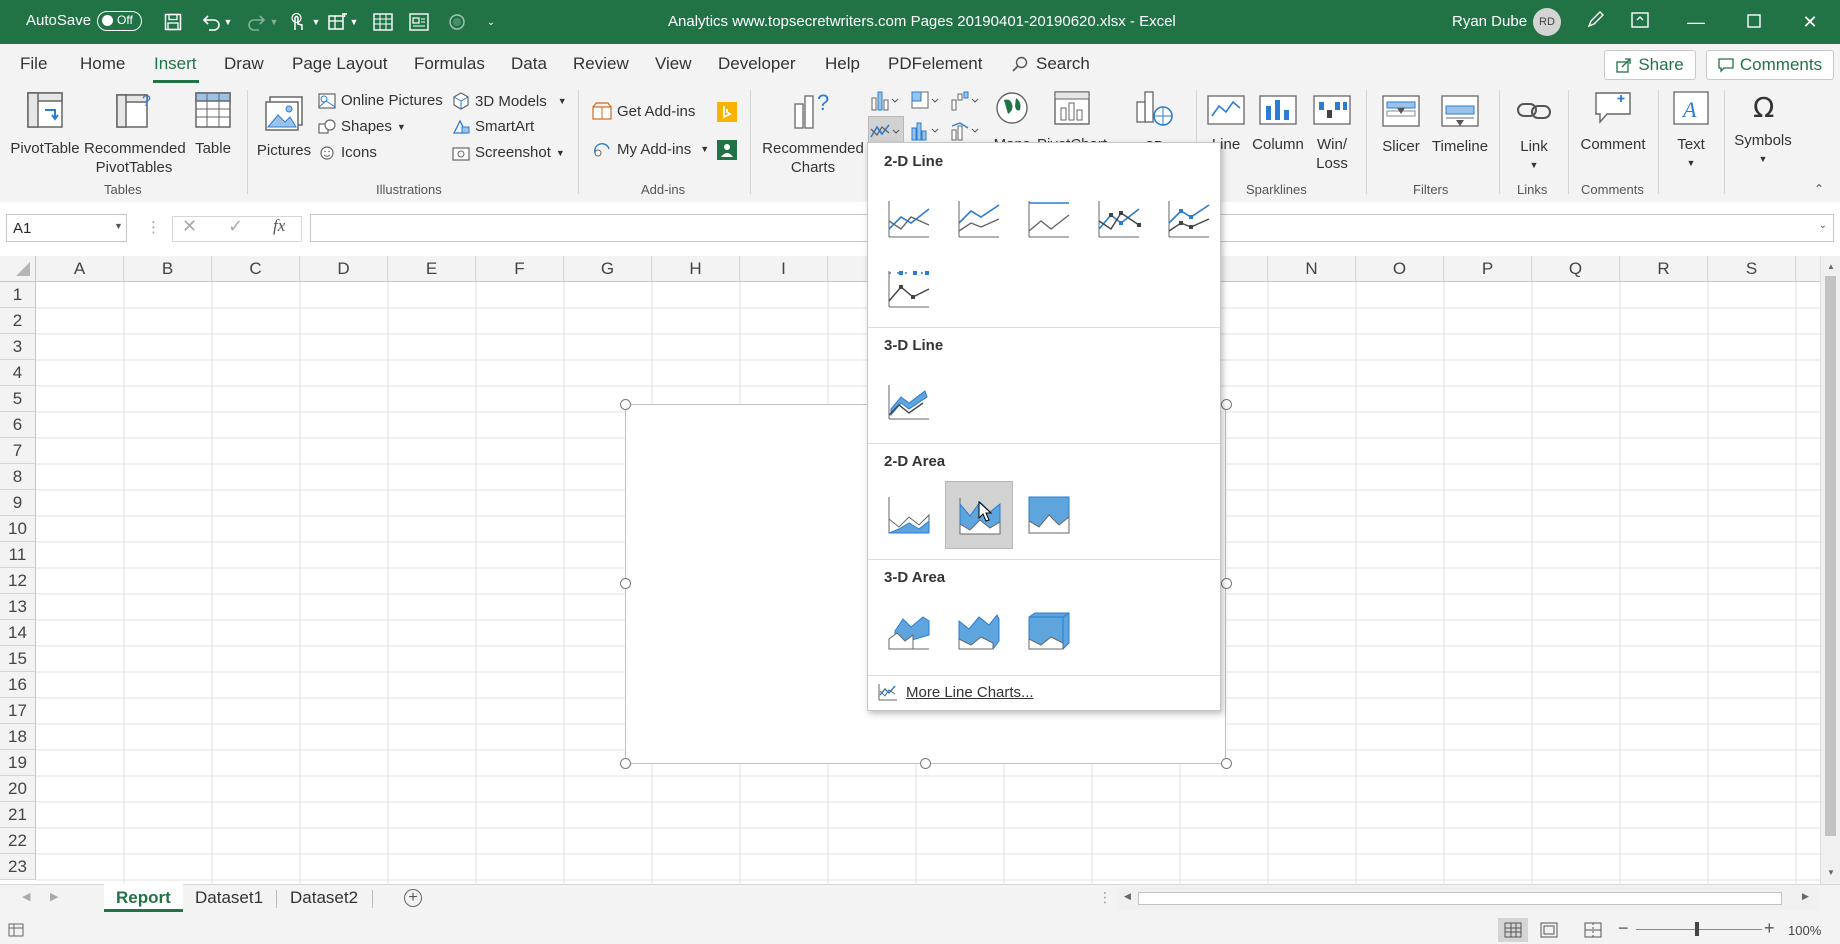 This screenshot has height=944, width=1840. What do you see at coordinates (935, 64) in the screenshot?
I see `tab-pdfelement: PDFelement` at bounding box center [935, 64].